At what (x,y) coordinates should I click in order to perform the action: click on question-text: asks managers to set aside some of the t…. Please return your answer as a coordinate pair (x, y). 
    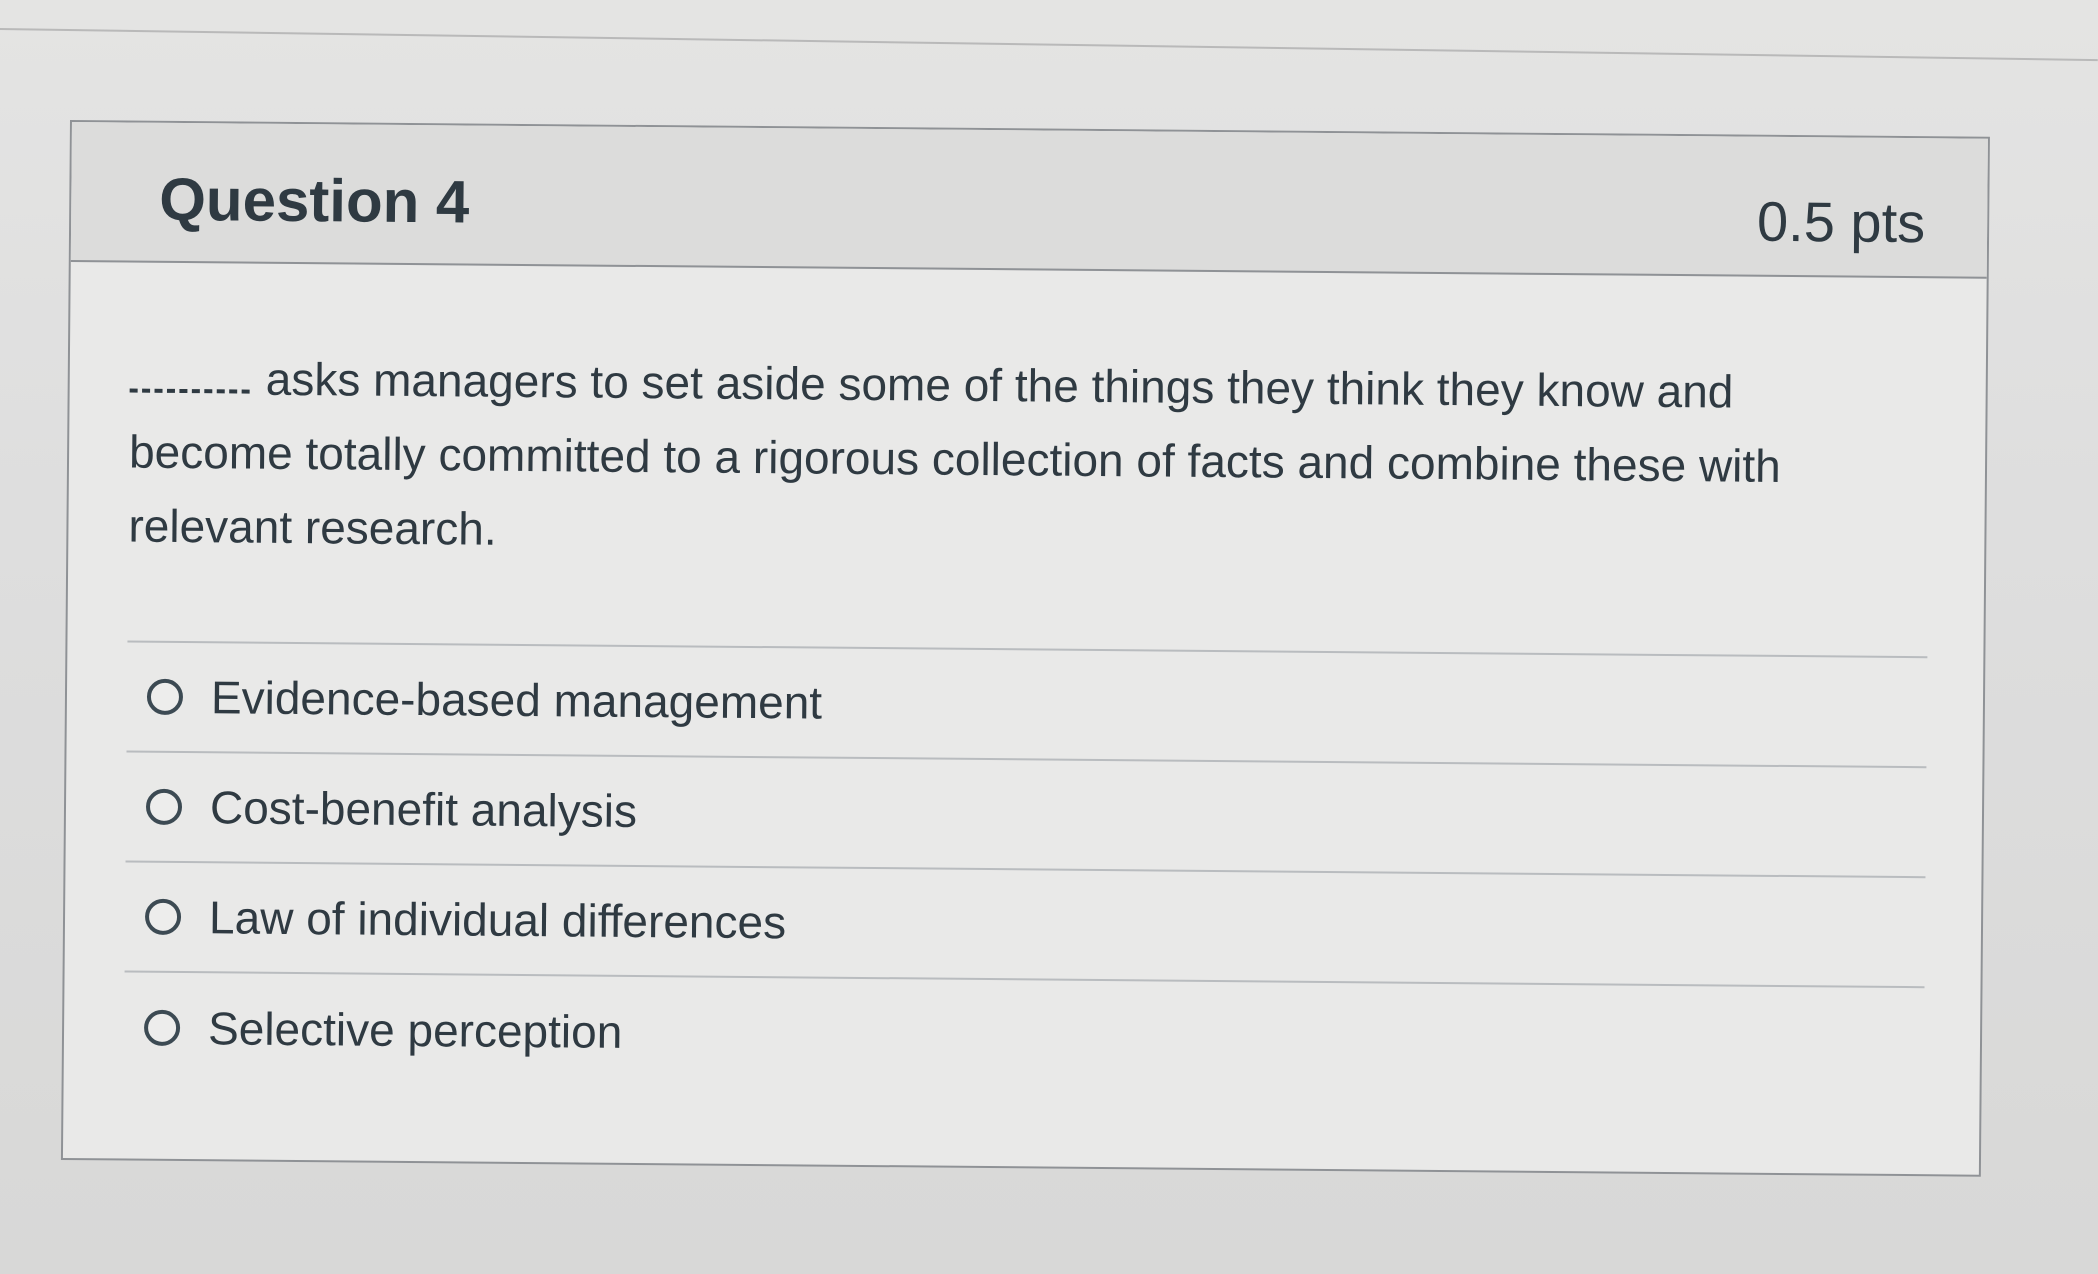
    Looking at the image, I should click on (954, 453).